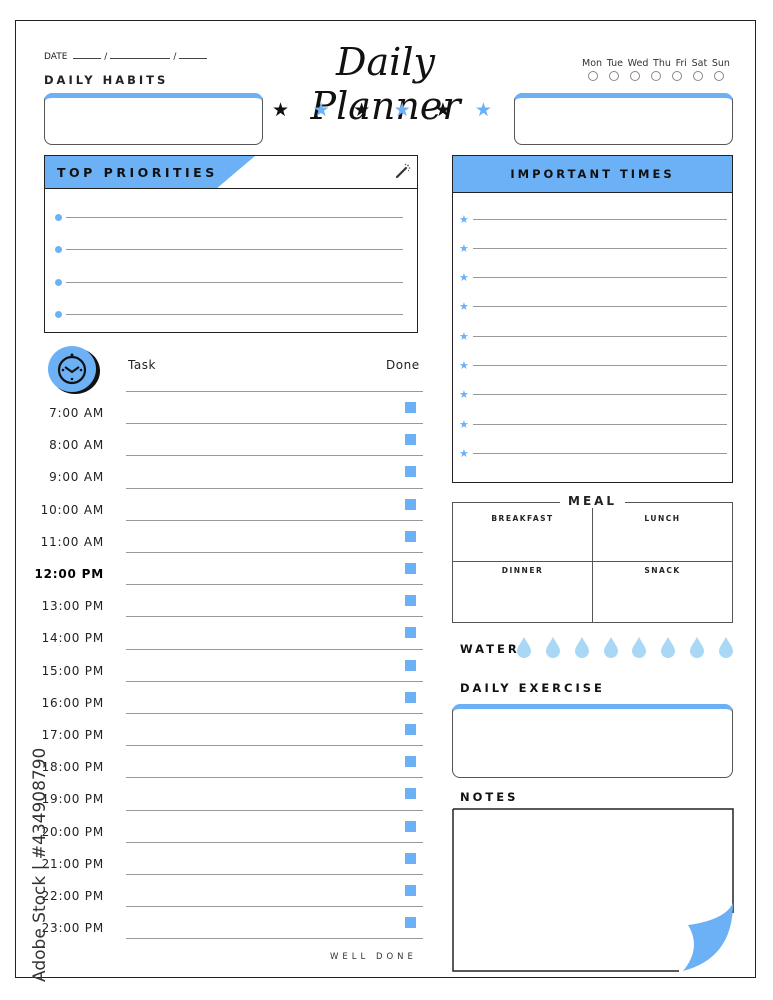 This screenshot has width=773, height=1000. Describe the element at coordinates (56, 57) in the screenshot. I see `date-label: DATE` at that location.